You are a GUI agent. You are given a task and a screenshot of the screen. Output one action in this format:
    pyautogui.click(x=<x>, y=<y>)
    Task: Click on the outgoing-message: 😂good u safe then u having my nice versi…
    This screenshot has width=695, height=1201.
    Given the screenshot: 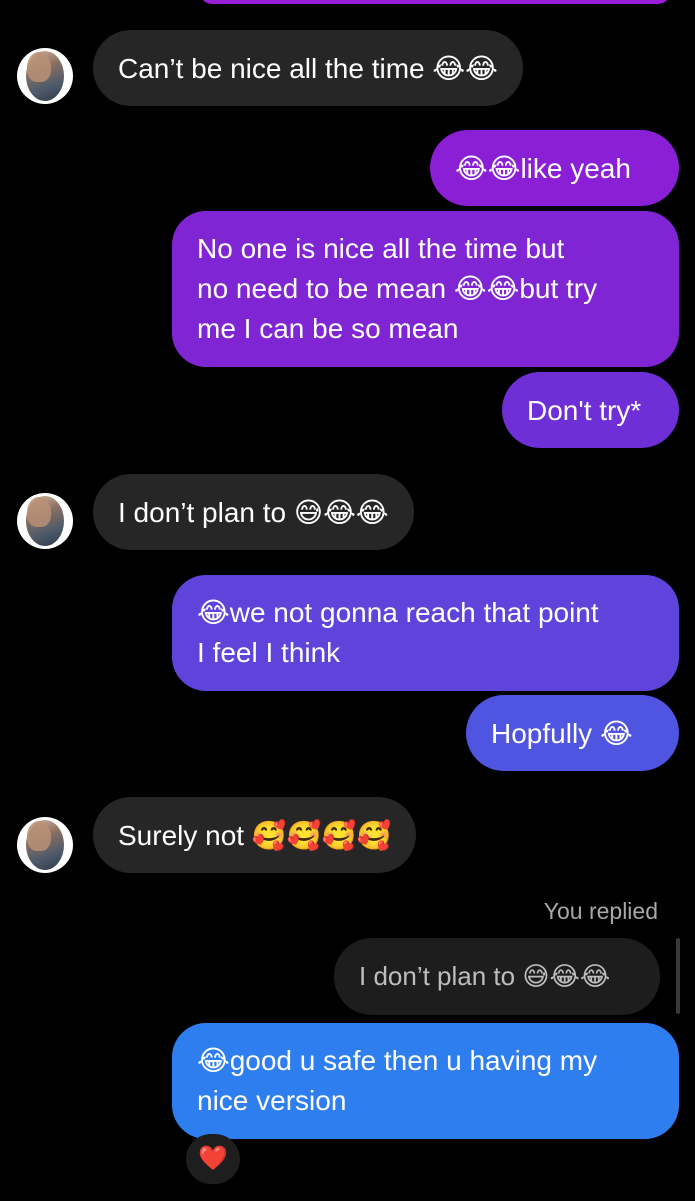 What is the action you would take?
    pyautogui.click(x=425, y=1081)
    